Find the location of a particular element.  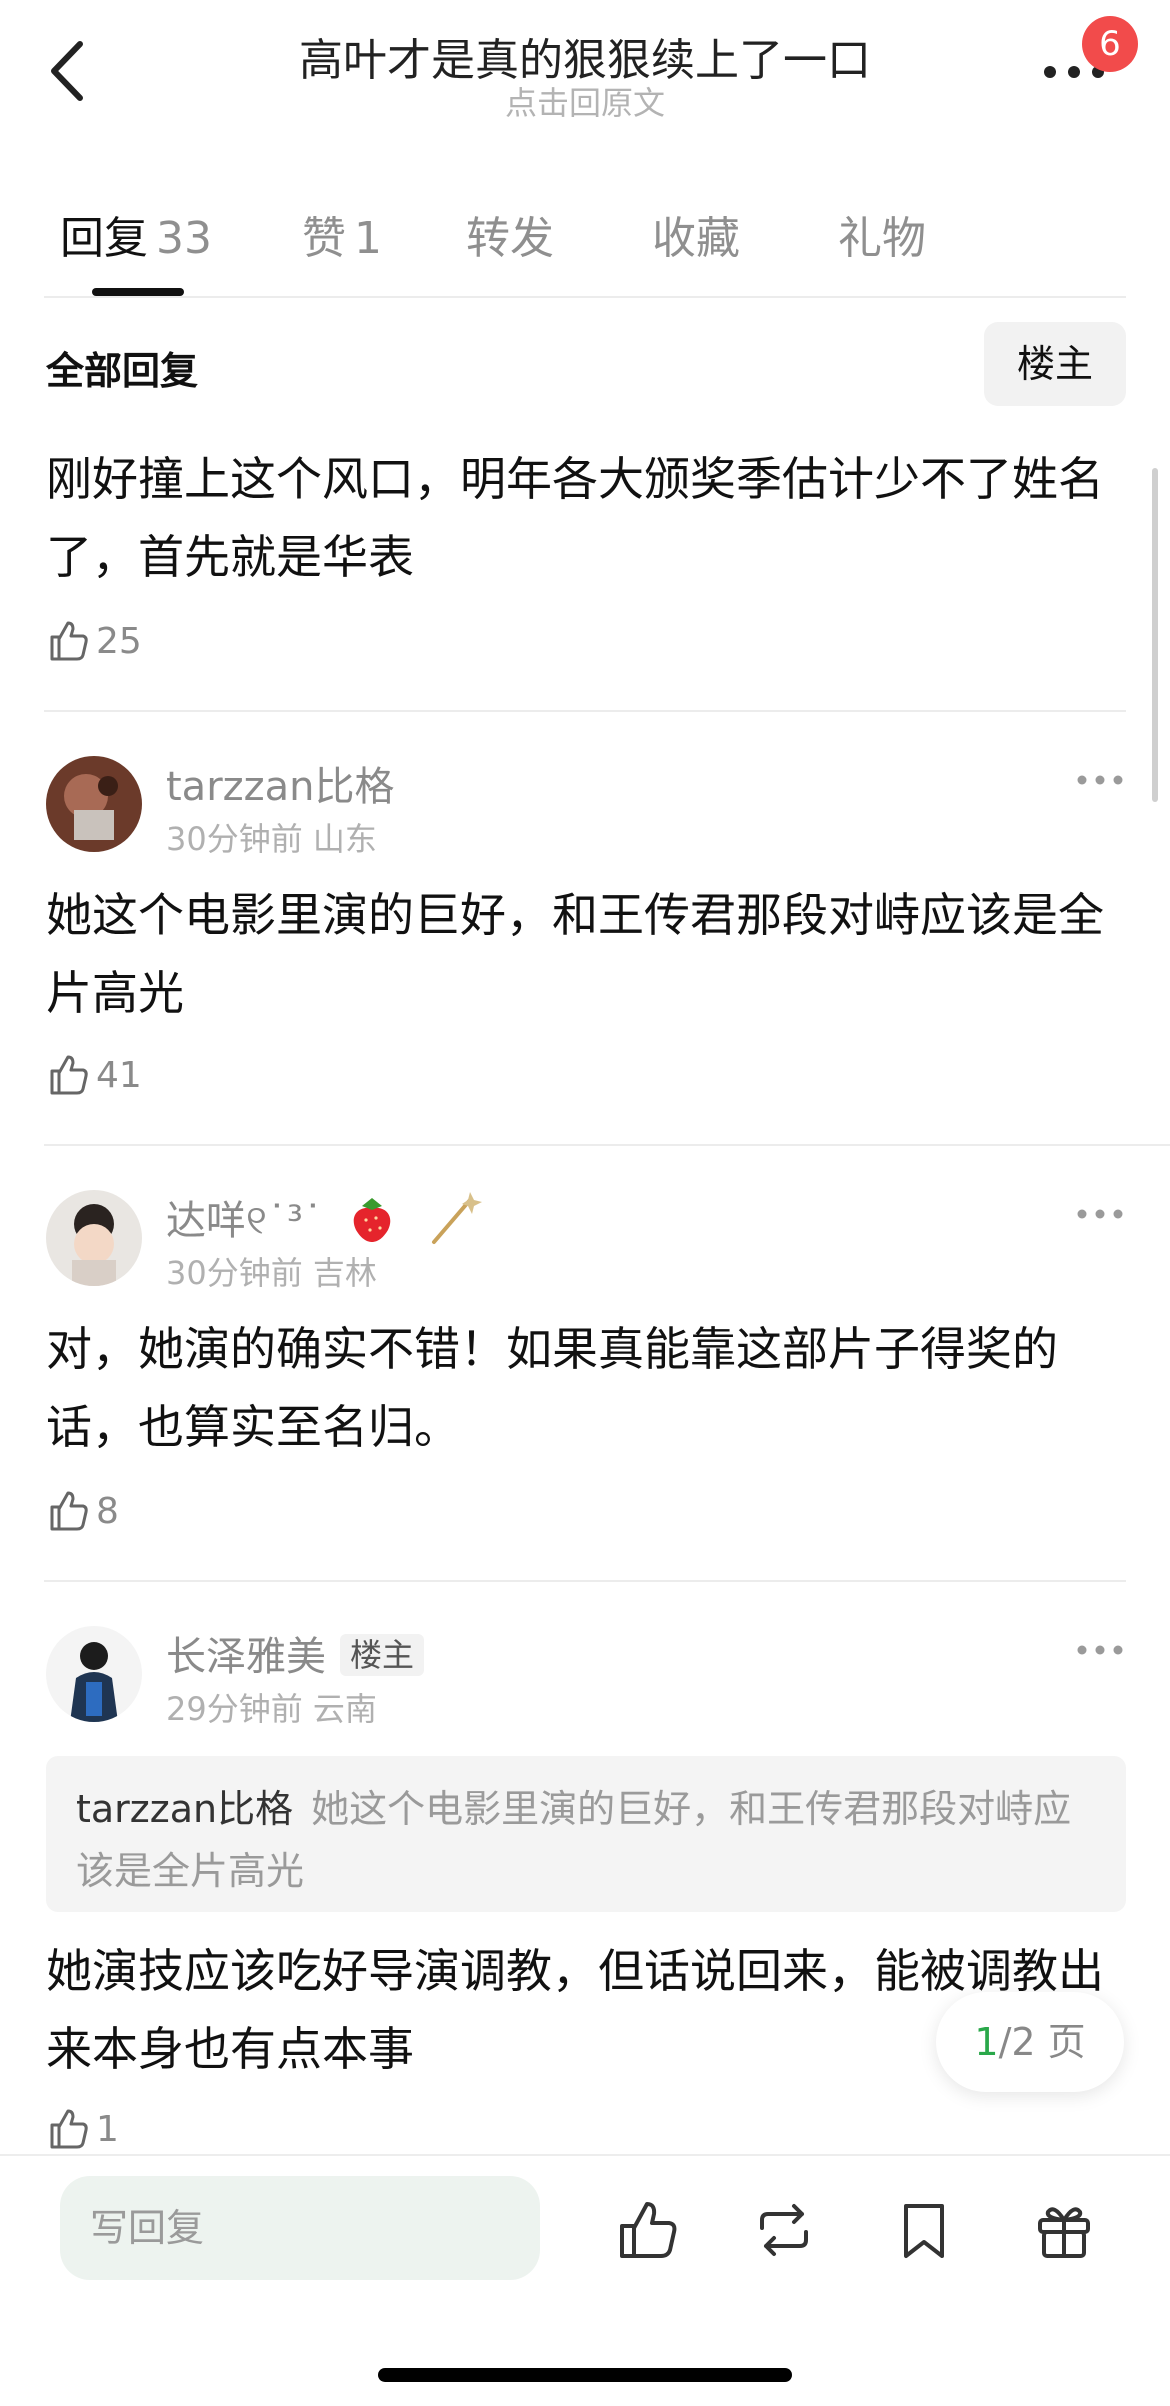

tab-favorites: 收藏 is located at coordinates (696, 234).